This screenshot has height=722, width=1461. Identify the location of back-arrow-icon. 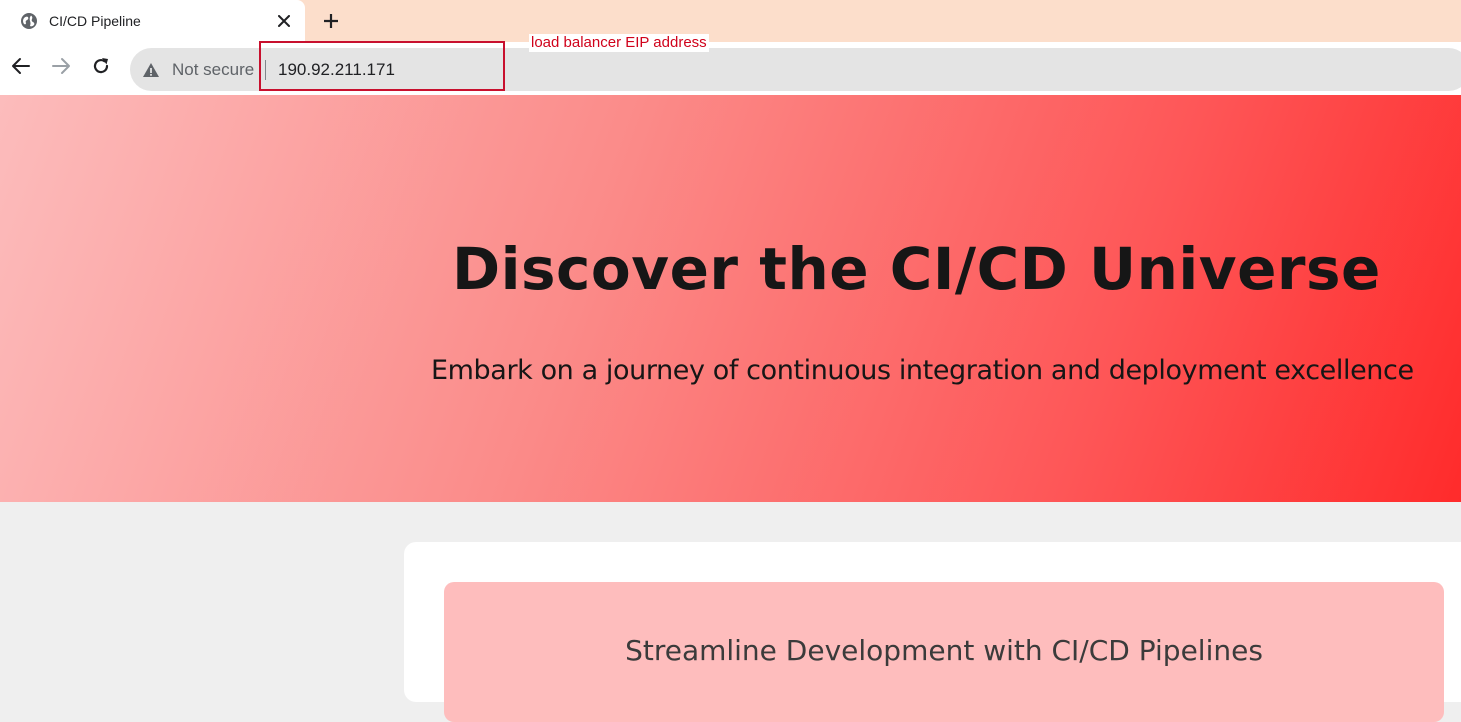
(21, 66).